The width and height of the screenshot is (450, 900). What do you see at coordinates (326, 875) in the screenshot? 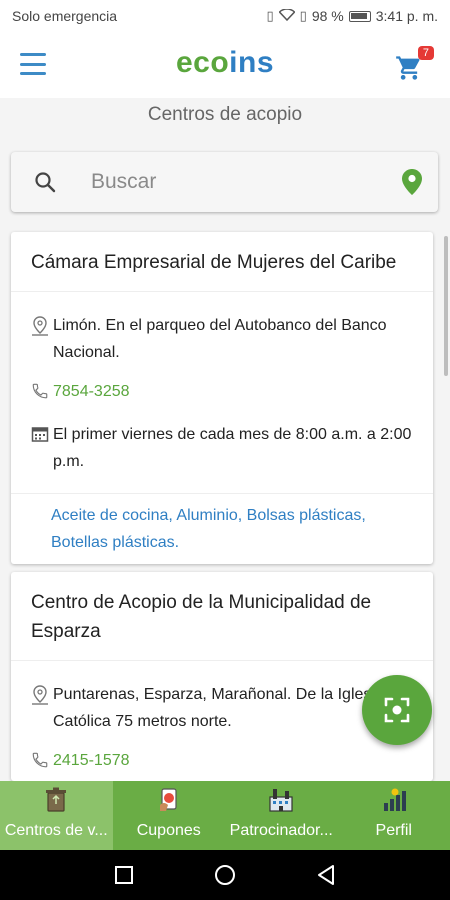
I see `back-icon` at bounding box center [326, 875].